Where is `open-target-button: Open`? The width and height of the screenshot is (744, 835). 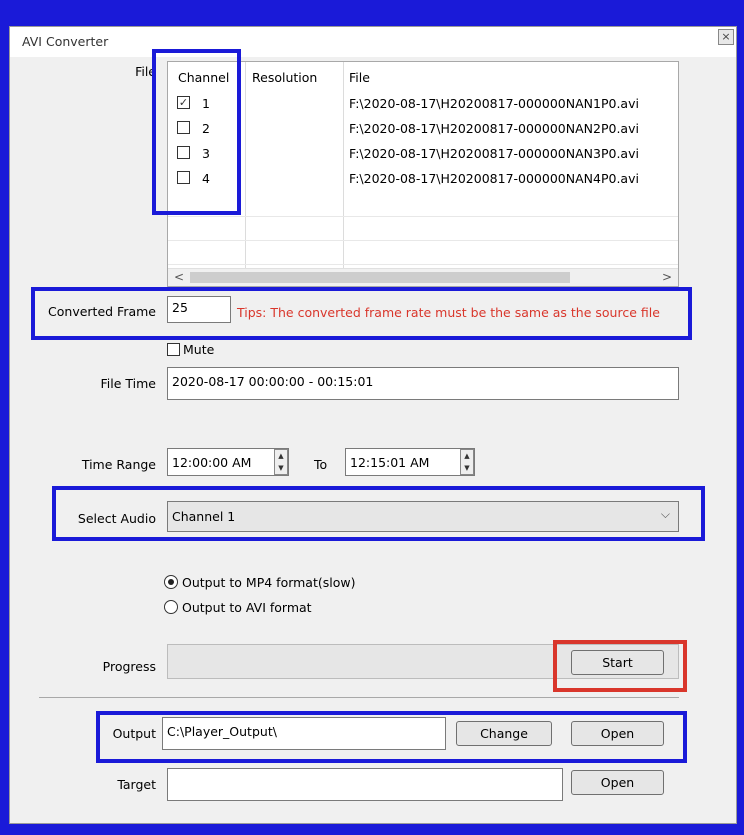
open-target-button: Open is located at coordinates (617, 782).